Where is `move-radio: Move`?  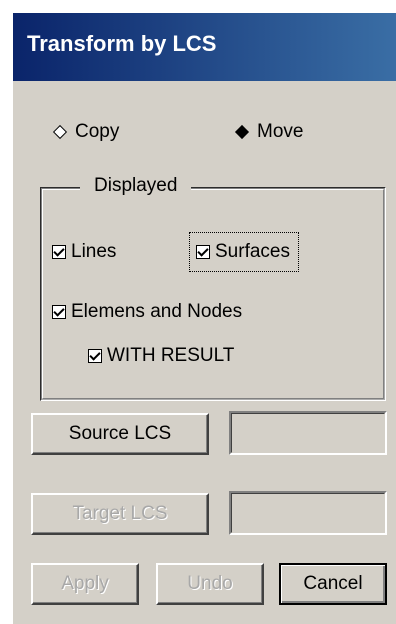
move-radio: Move is located at coordinates (269, 132).